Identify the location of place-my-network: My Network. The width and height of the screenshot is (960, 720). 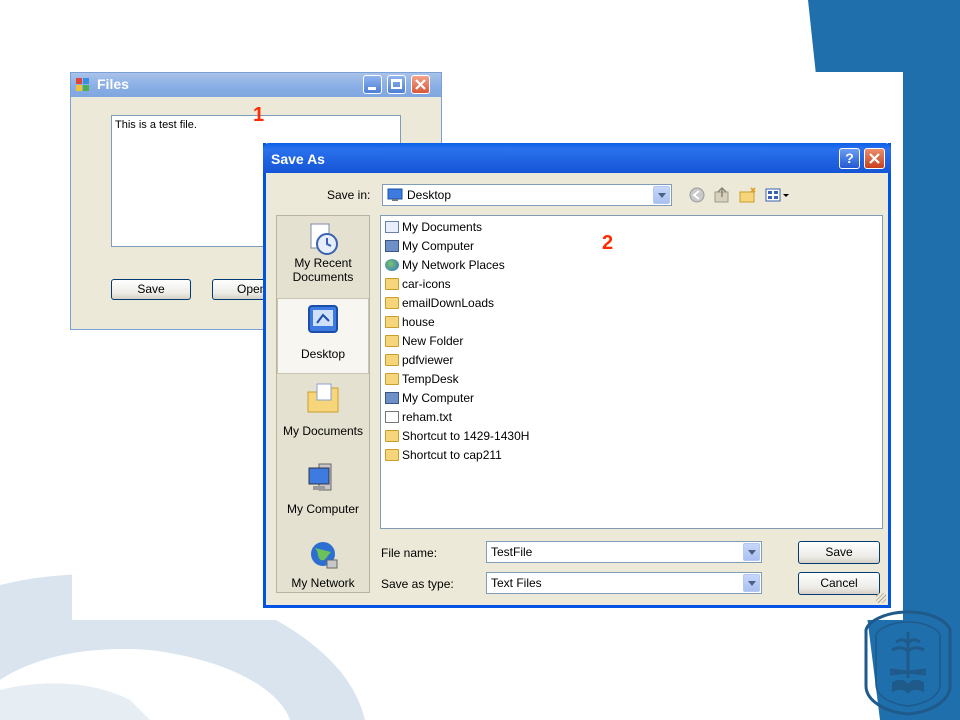
(323, 565).